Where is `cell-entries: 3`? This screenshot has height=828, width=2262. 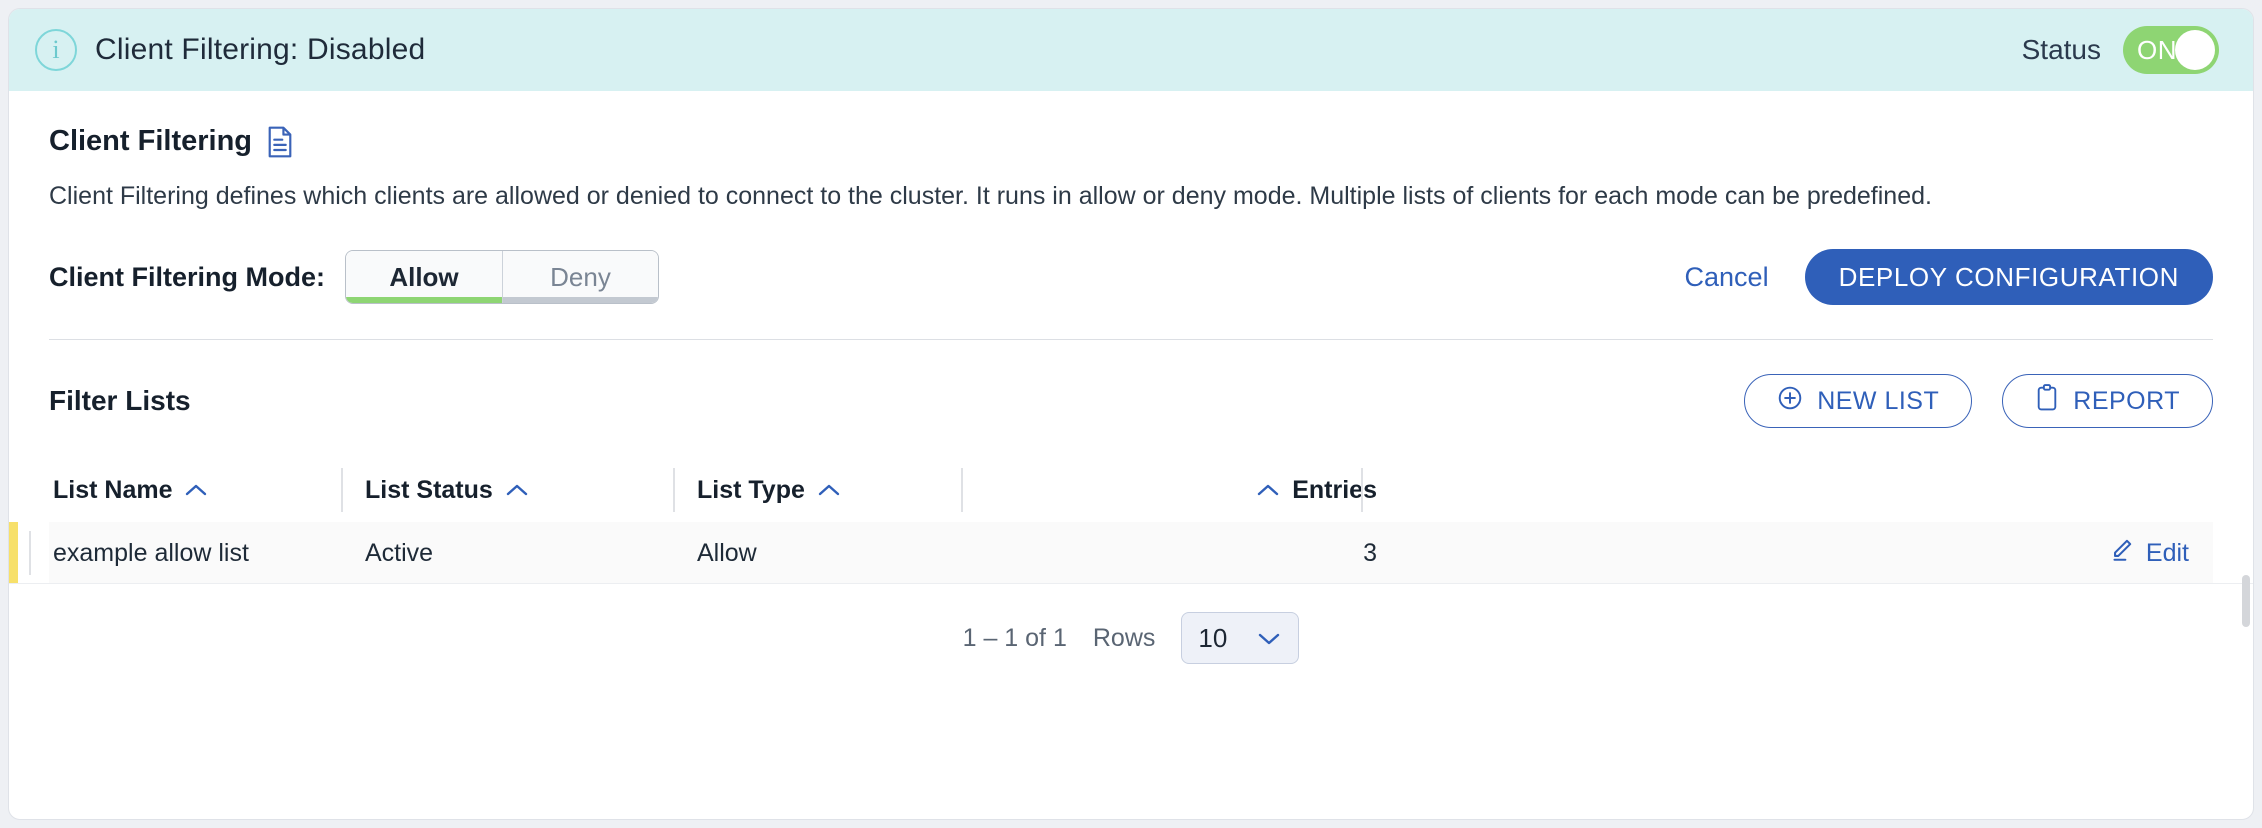 cell-entries: 3 is located at coordinates (1181, 553).